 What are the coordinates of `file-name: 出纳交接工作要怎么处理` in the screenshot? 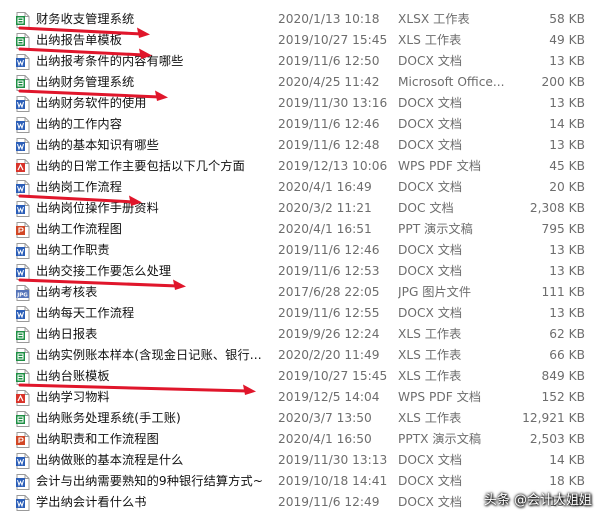 It's located at (104, 271).